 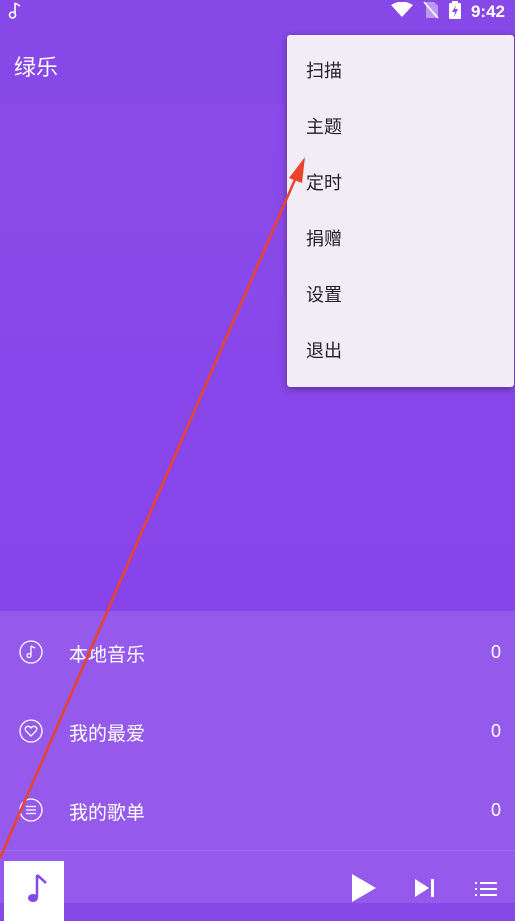 What do you see at coordinates (487, 11) in the screenshot?
I see `status-time: 9:42` at bounding box center [487, 11].